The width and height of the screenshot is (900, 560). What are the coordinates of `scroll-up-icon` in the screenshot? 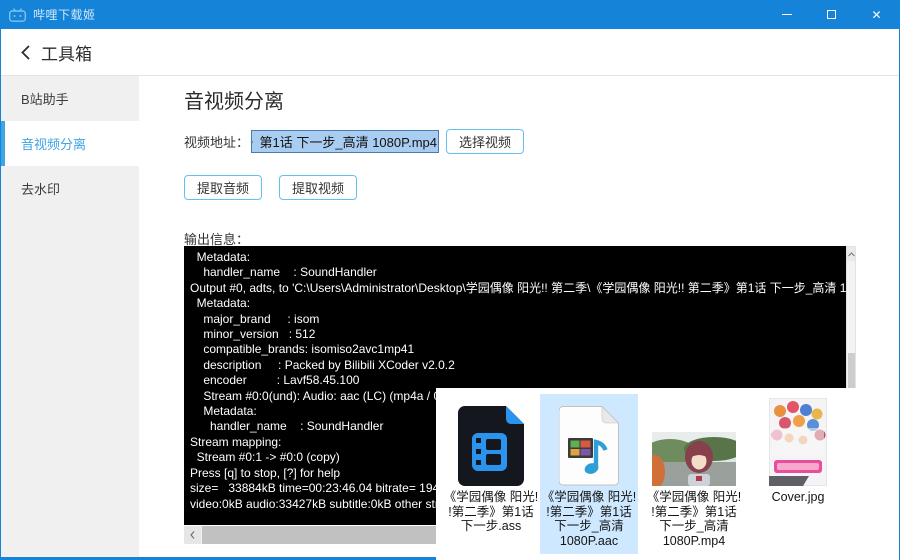 It's located at (851, 253).